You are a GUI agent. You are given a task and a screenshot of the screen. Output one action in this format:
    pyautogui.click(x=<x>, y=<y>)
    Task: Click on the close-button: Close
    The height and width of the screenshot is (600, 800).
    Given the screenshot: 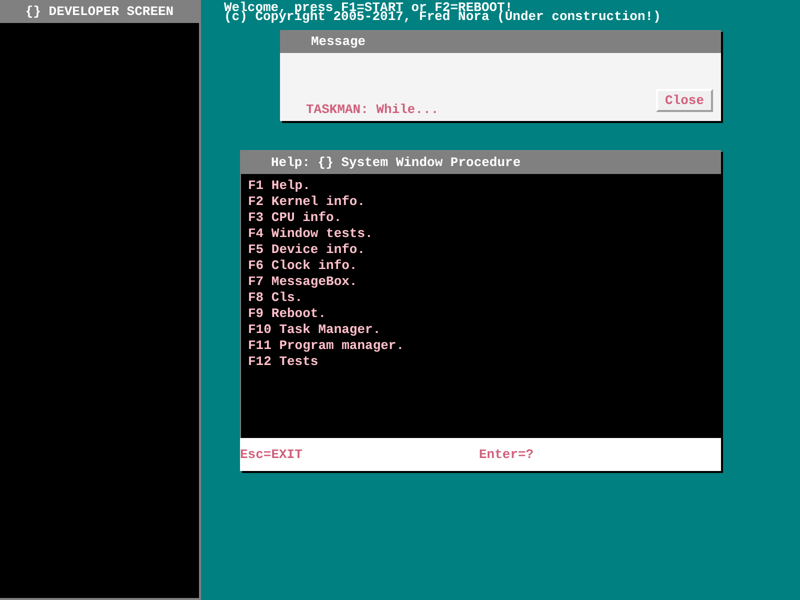 What is the action you would take?
    pyautogui.click(x=684, y=100)
    